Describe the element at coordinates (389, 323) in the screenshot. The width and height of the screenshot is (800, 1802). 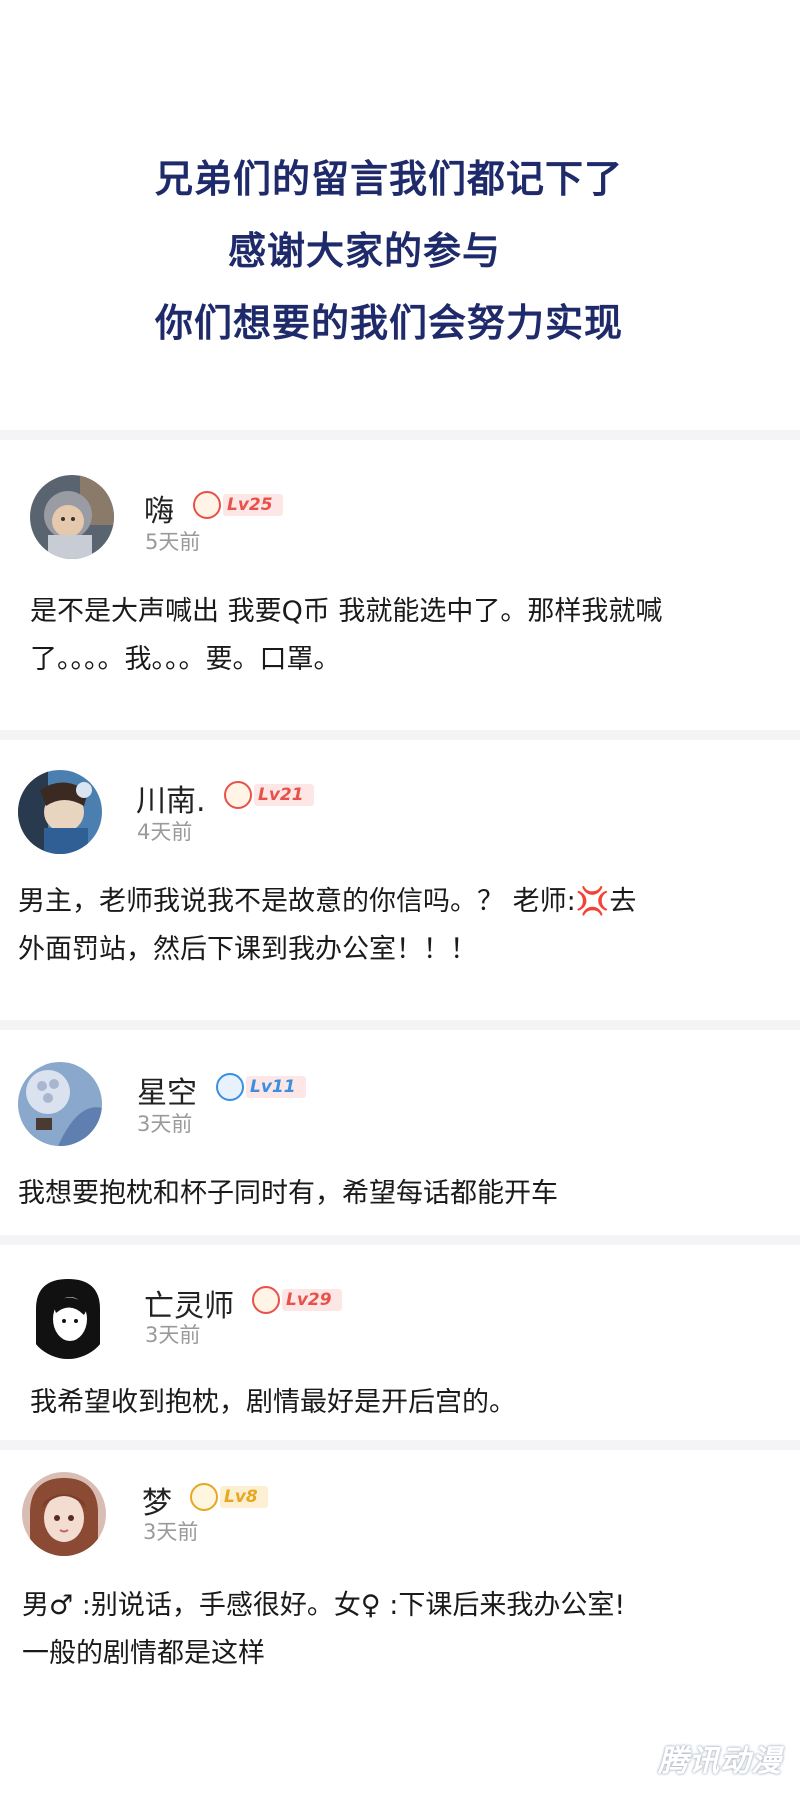
I see `header-line-3: 你们想要的我们会努力实现` at that location.